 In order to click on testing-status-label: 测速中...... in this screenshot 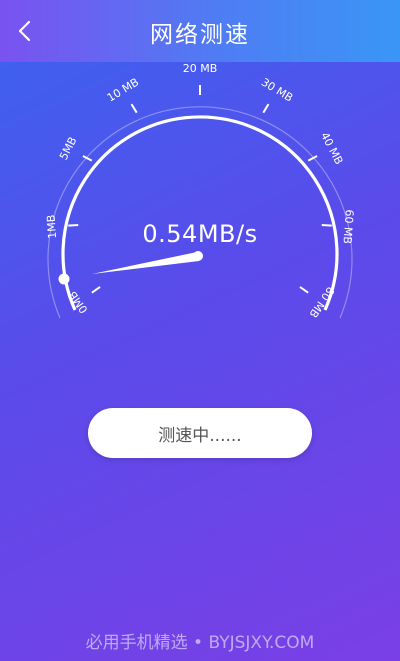, I will do `click(200, 435)`.